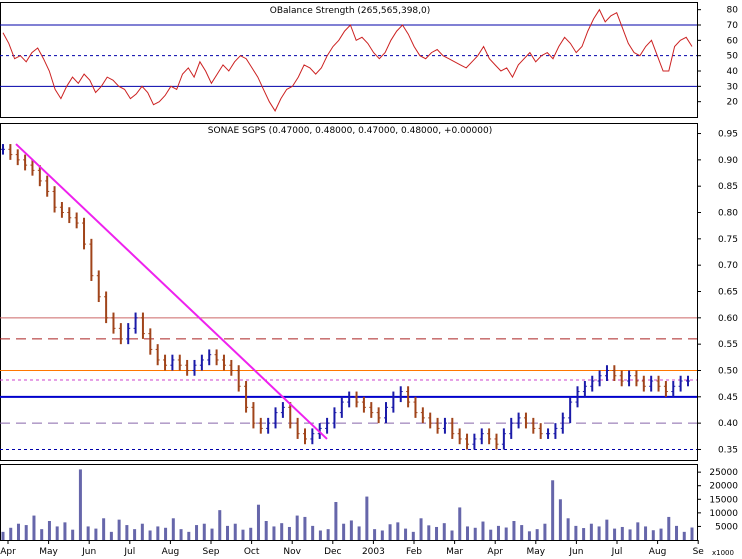  Describe the element at coordinates (728, 266) in the screenshot. I see `y-tick-label: 0.70` at that location.